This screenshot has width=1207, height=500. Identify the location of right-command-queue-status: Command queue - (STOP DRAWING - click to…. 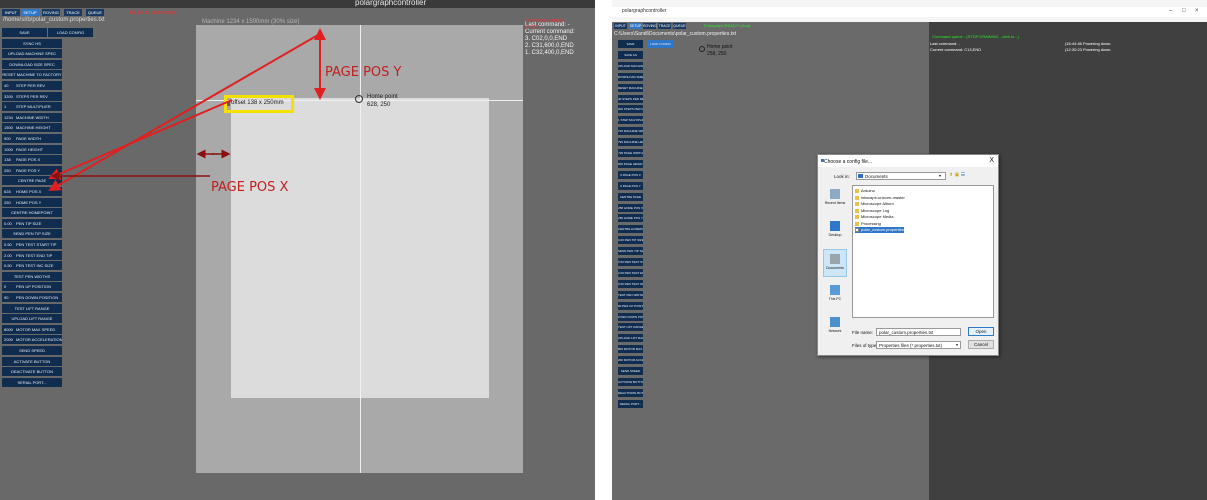
(976, 36).